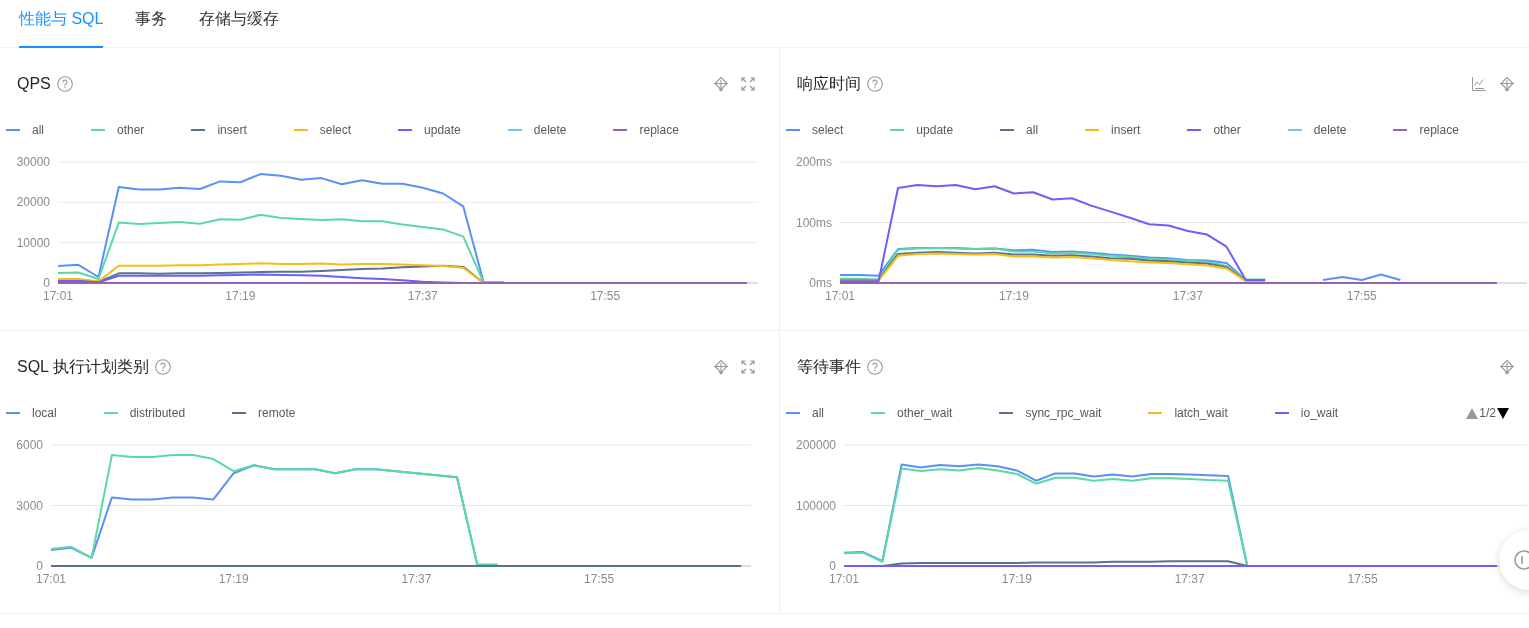  Describe the element at coordinates (829, 367) in the screenshot. I see `panel-title: 等待事件` at that location.